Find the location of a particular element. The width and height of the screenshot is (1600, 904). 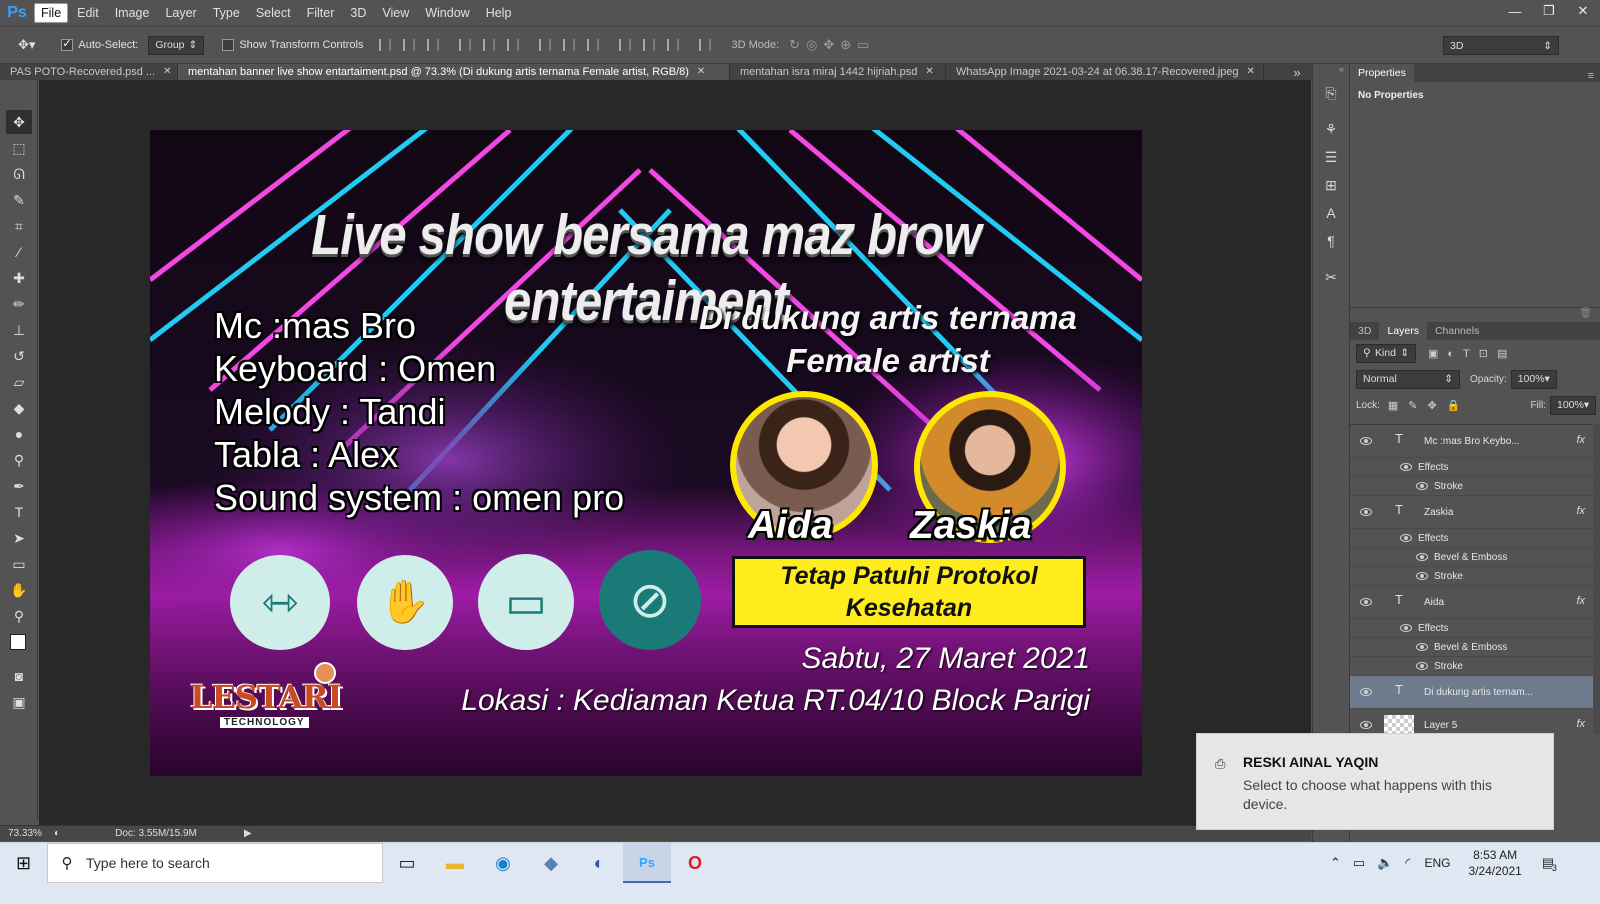

crop-tool-icon: ⌗ is located at coordinates (19, 226).